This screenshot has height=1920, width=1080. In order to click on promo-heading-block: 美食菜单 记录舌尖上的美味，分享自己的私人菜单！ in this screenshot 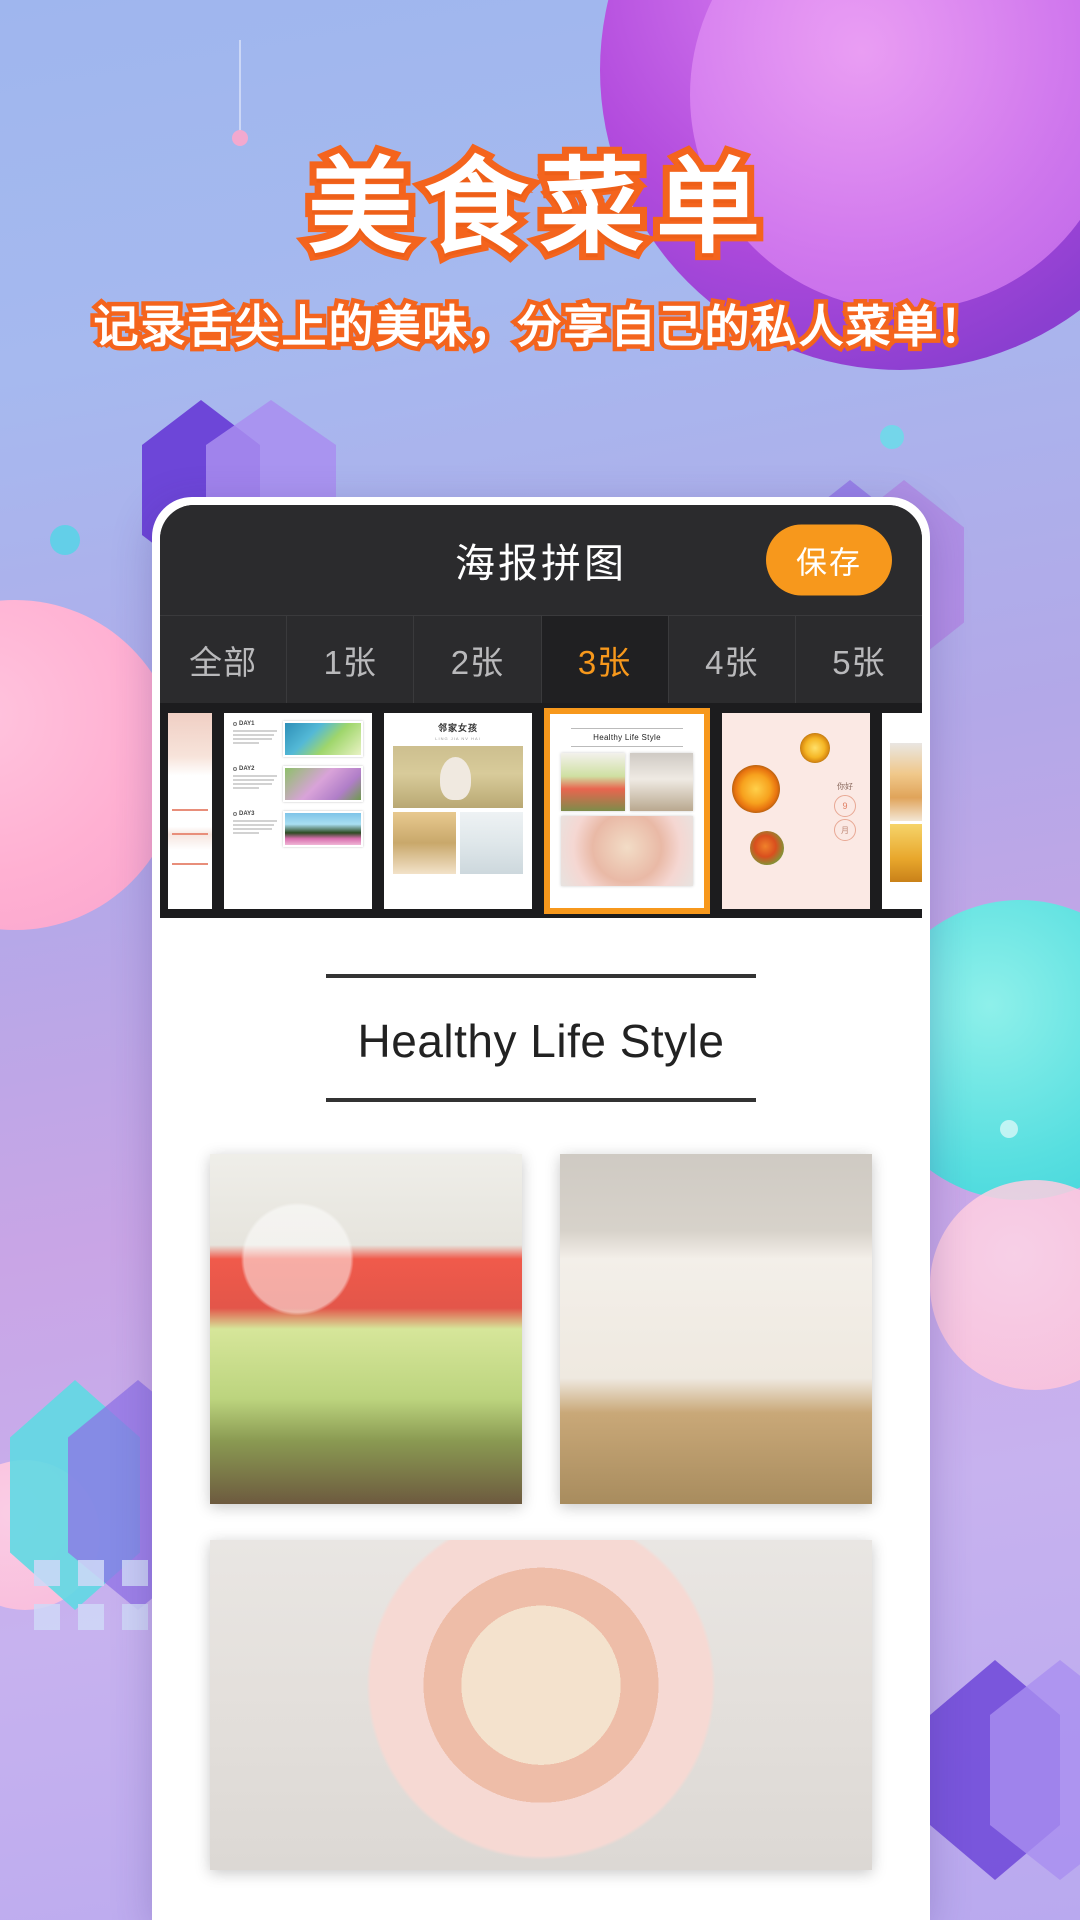, I will do `click(540, 248)`.